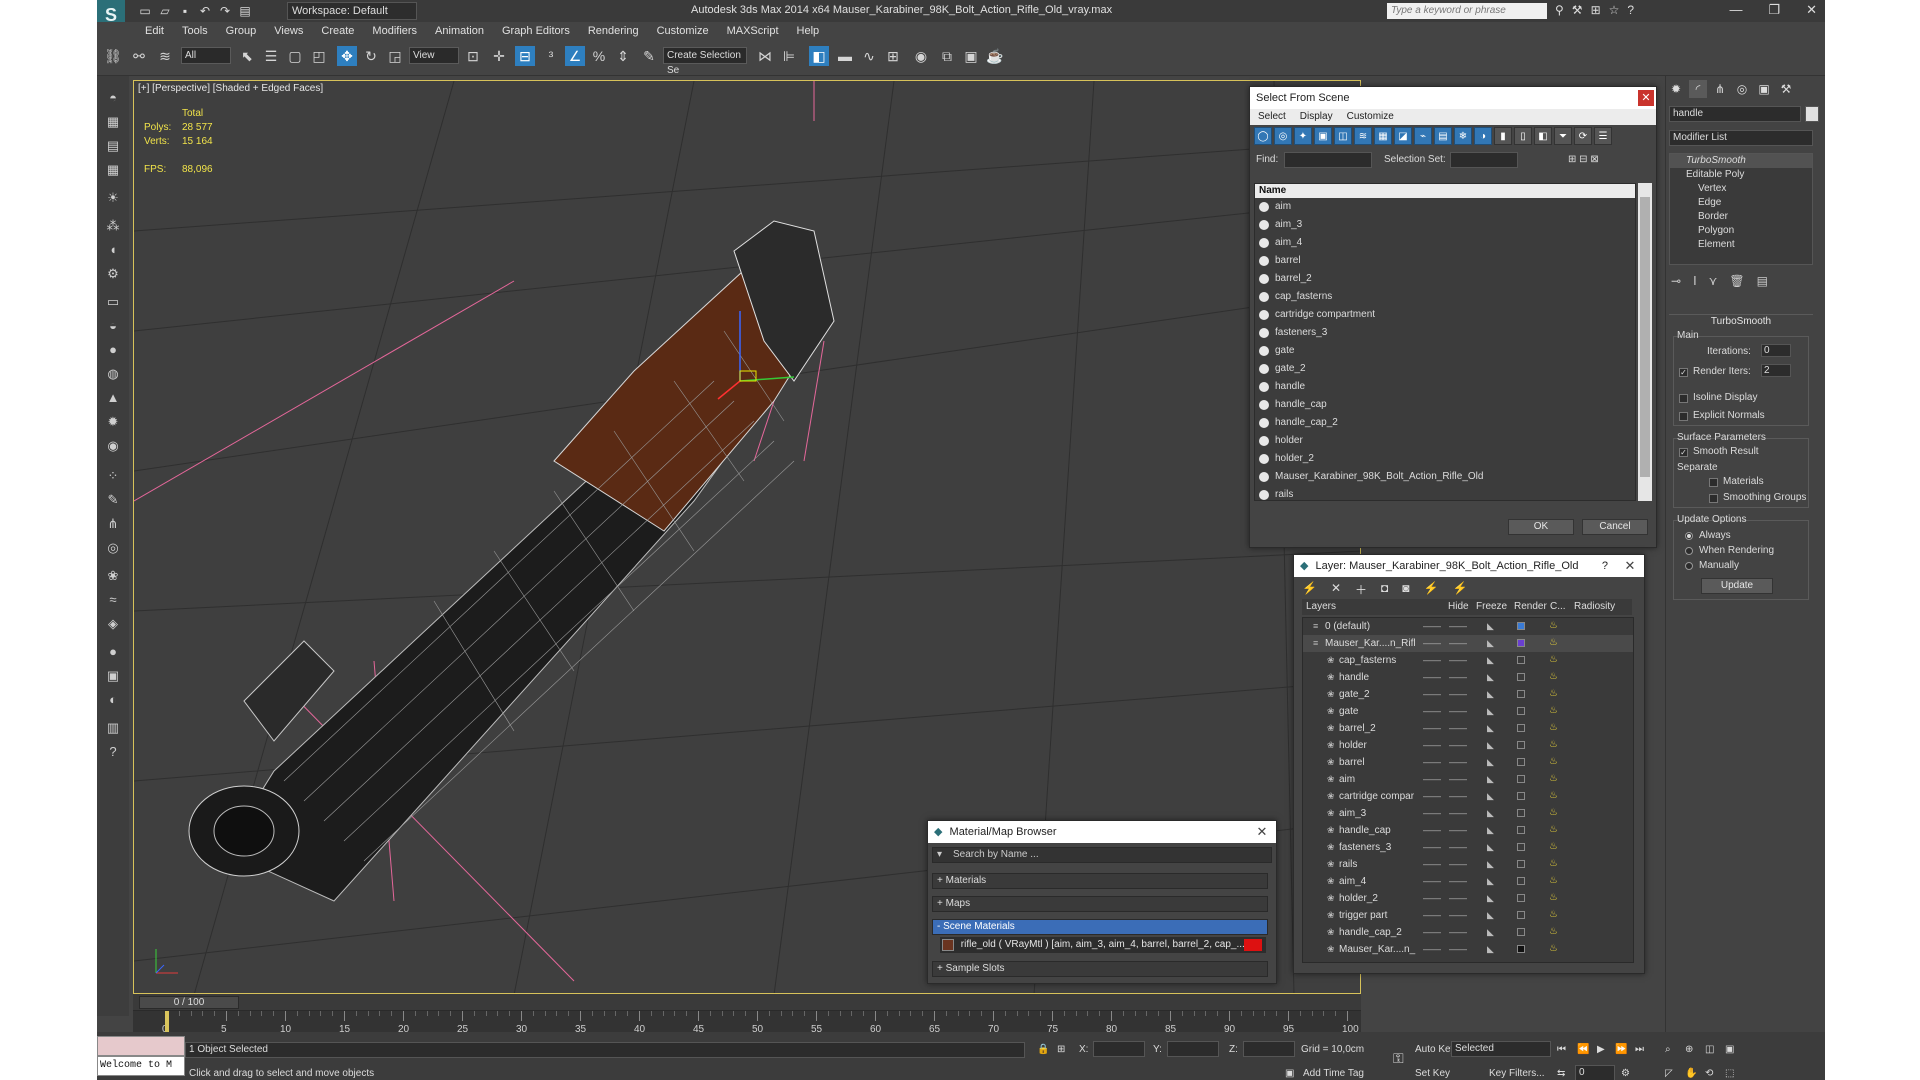  Describe the element at coordinates (1776, 350) in the screenshot. I see `iterations-spinner: 0` at that location.